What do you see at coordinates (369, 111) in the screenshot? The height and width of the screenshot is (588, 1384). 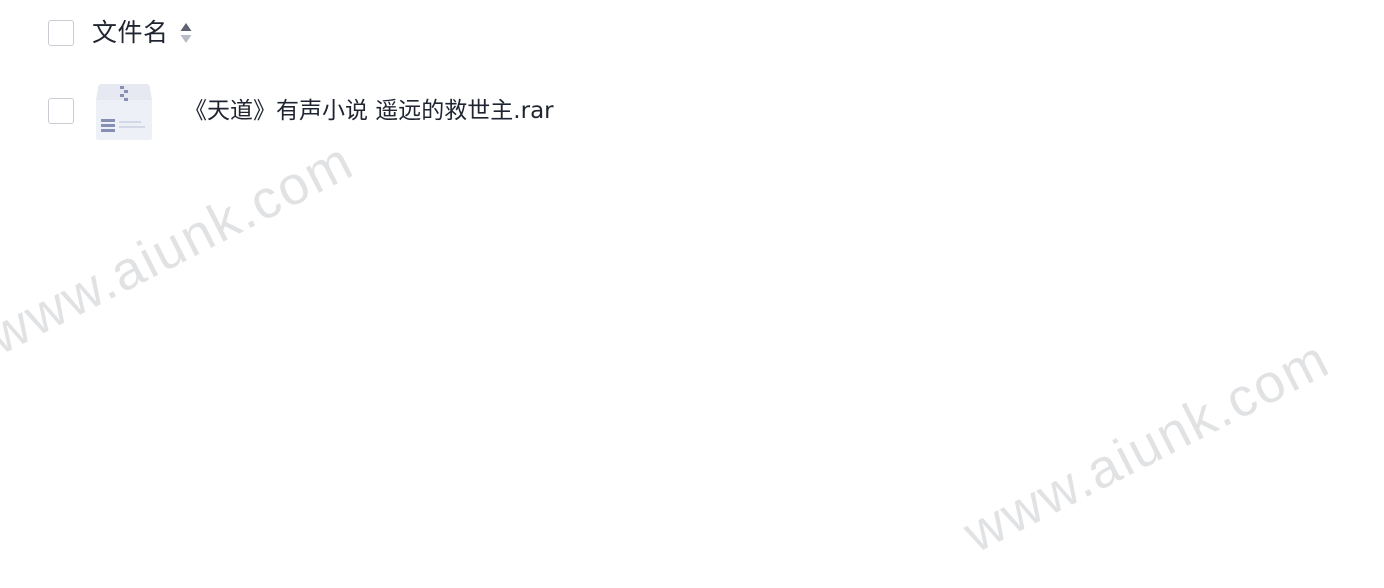 I see `file-name-link: 《天道》有声小说 遥远的救世主.rar` at bounding box center [369, 111].